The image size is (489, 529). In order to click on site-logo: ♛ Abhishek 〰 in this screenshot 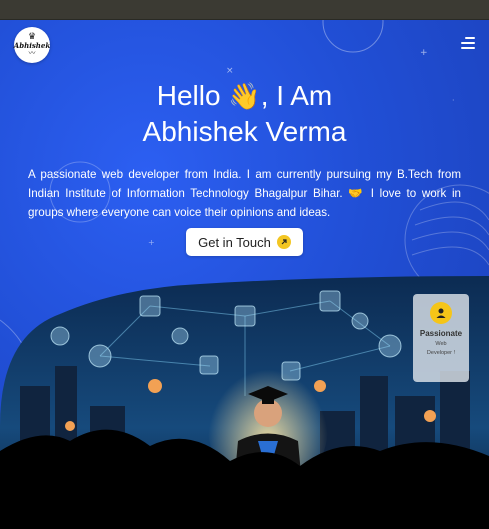, I will do `click(32, 45)`.